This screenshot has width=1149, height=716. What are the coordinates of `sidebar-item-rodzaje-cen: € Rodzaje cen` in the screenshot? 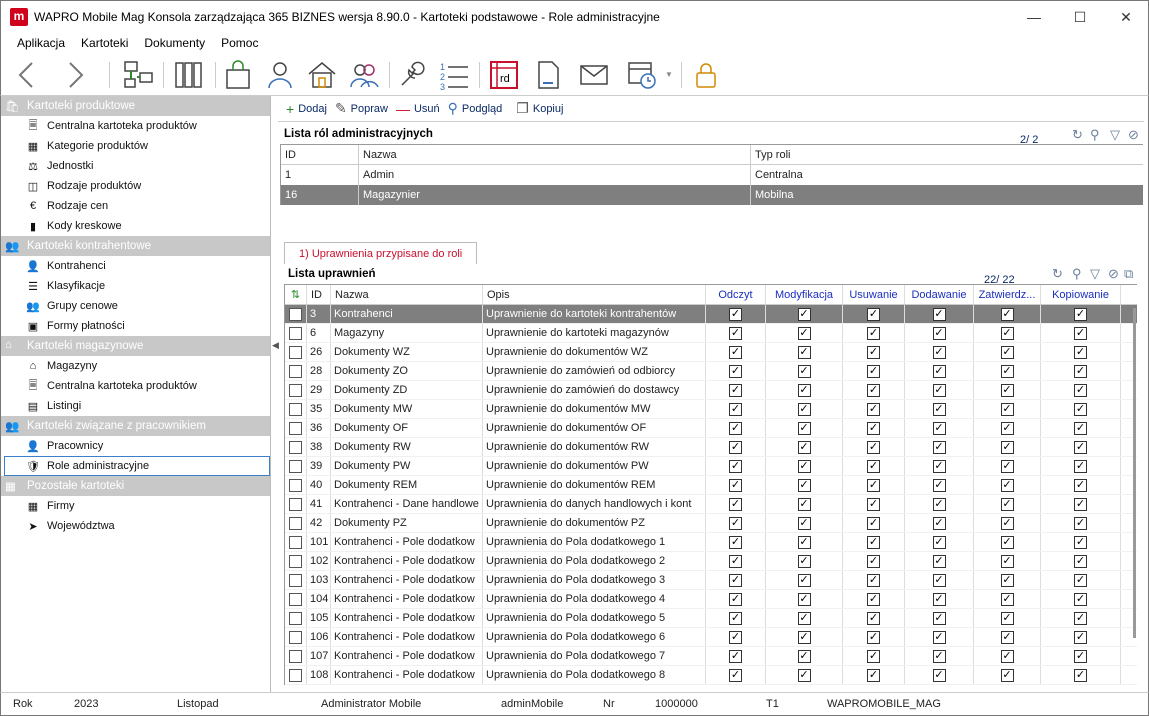 It's located at (135, 206).